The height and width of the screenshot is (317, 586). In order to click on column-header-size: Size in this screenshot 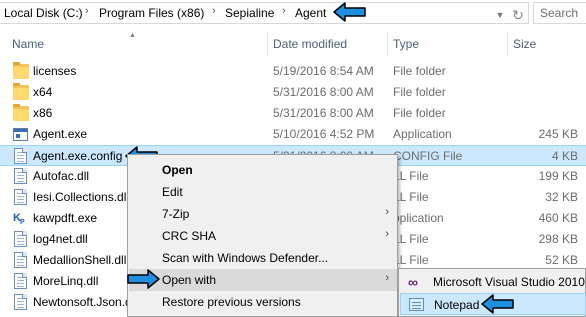, I will do `click(524, 44)`.